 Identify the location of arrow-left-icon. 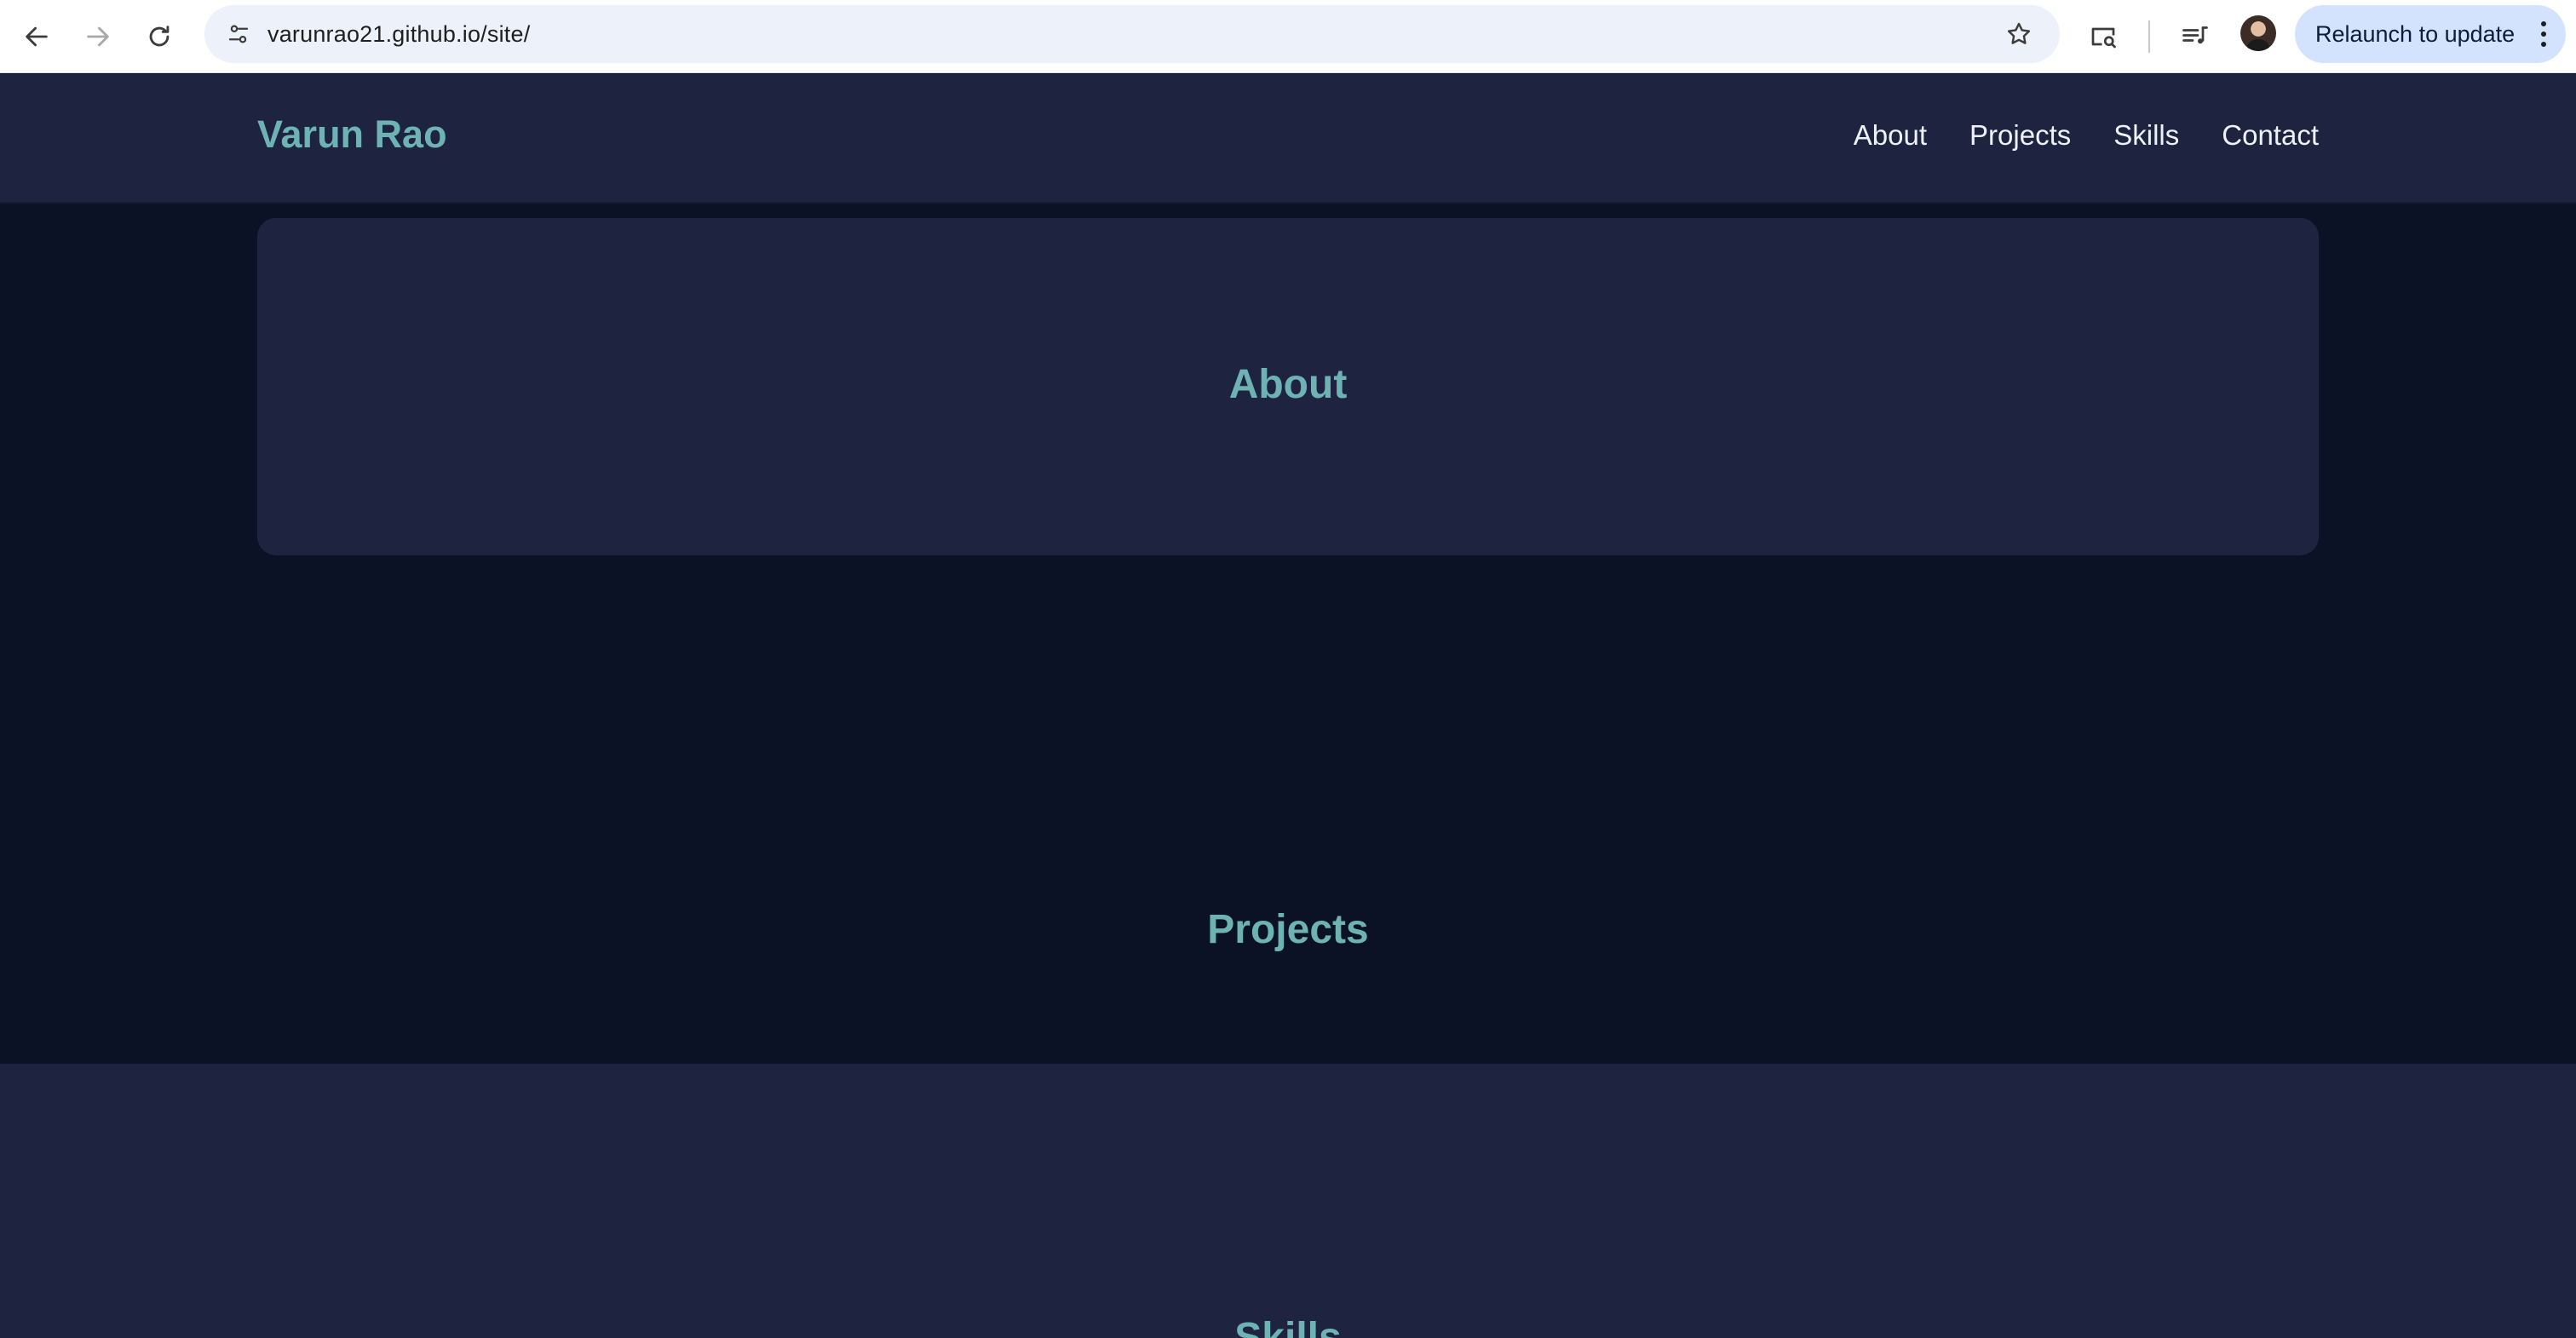
(37, 36).